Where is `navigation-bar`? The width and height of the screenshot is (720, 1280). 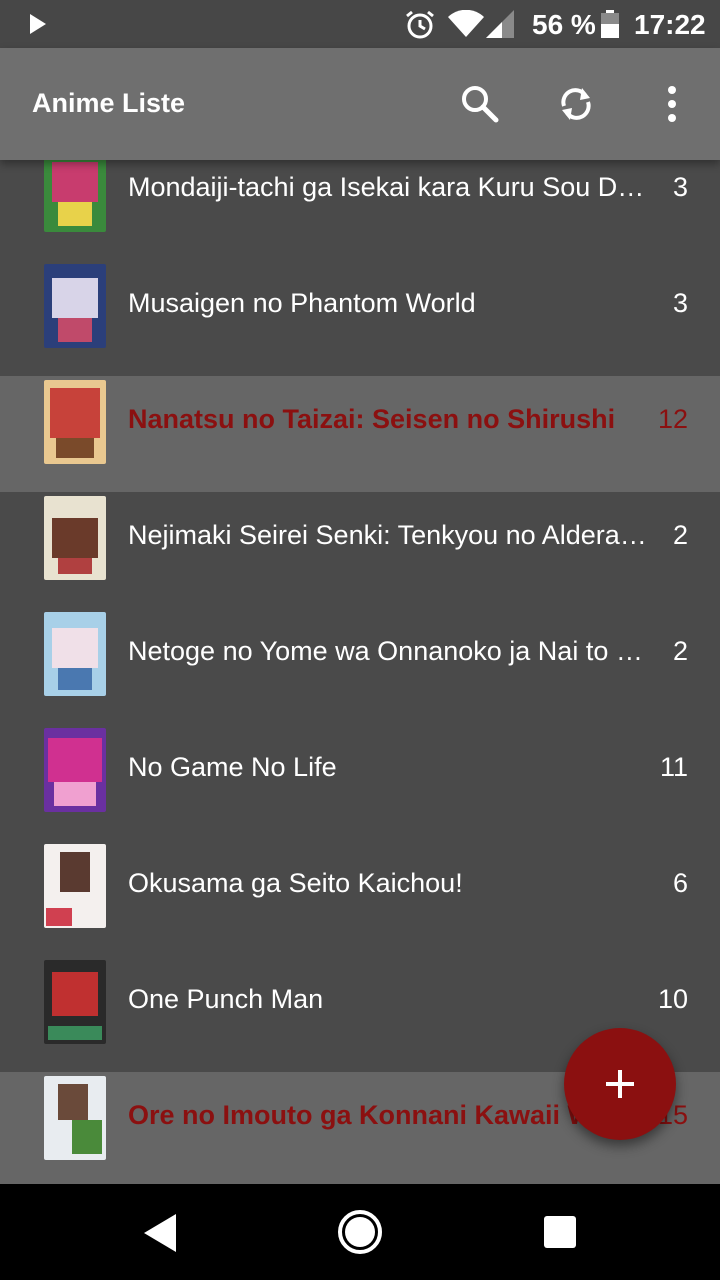 navigation-bar is located at coordinates (360, 1232).